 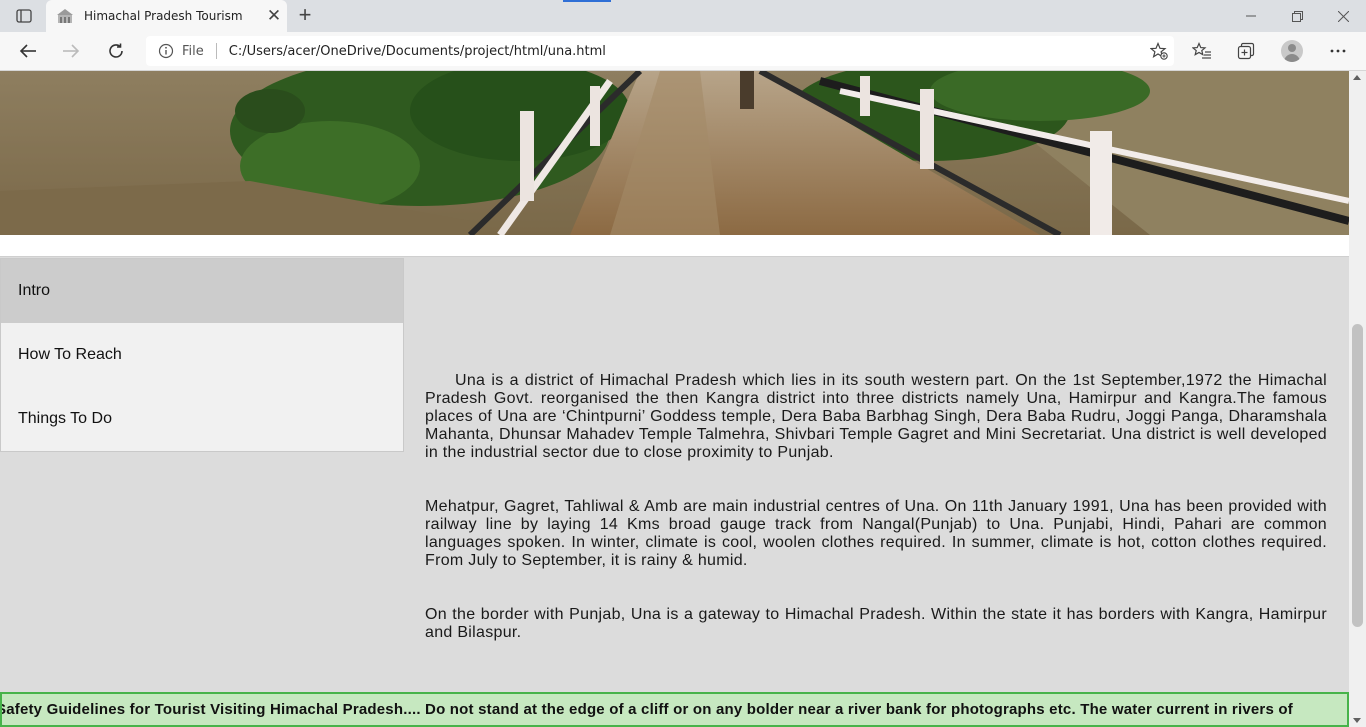 What do you see at coordinates (202, 419) in the screenshot?
I see `nav-item-things-to-do: Things To Do` at bounding box center [202, 419].